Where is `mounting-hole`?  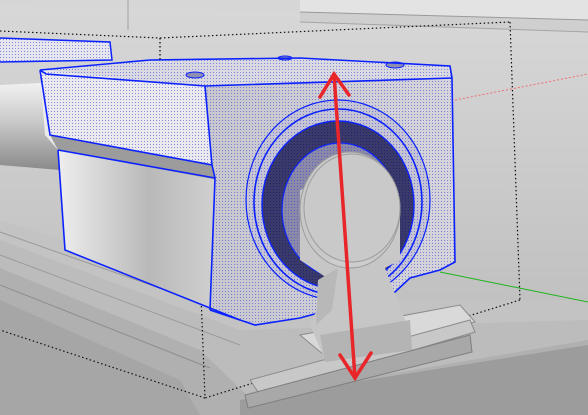
mounting-hole is located at coordinates (195, 75).